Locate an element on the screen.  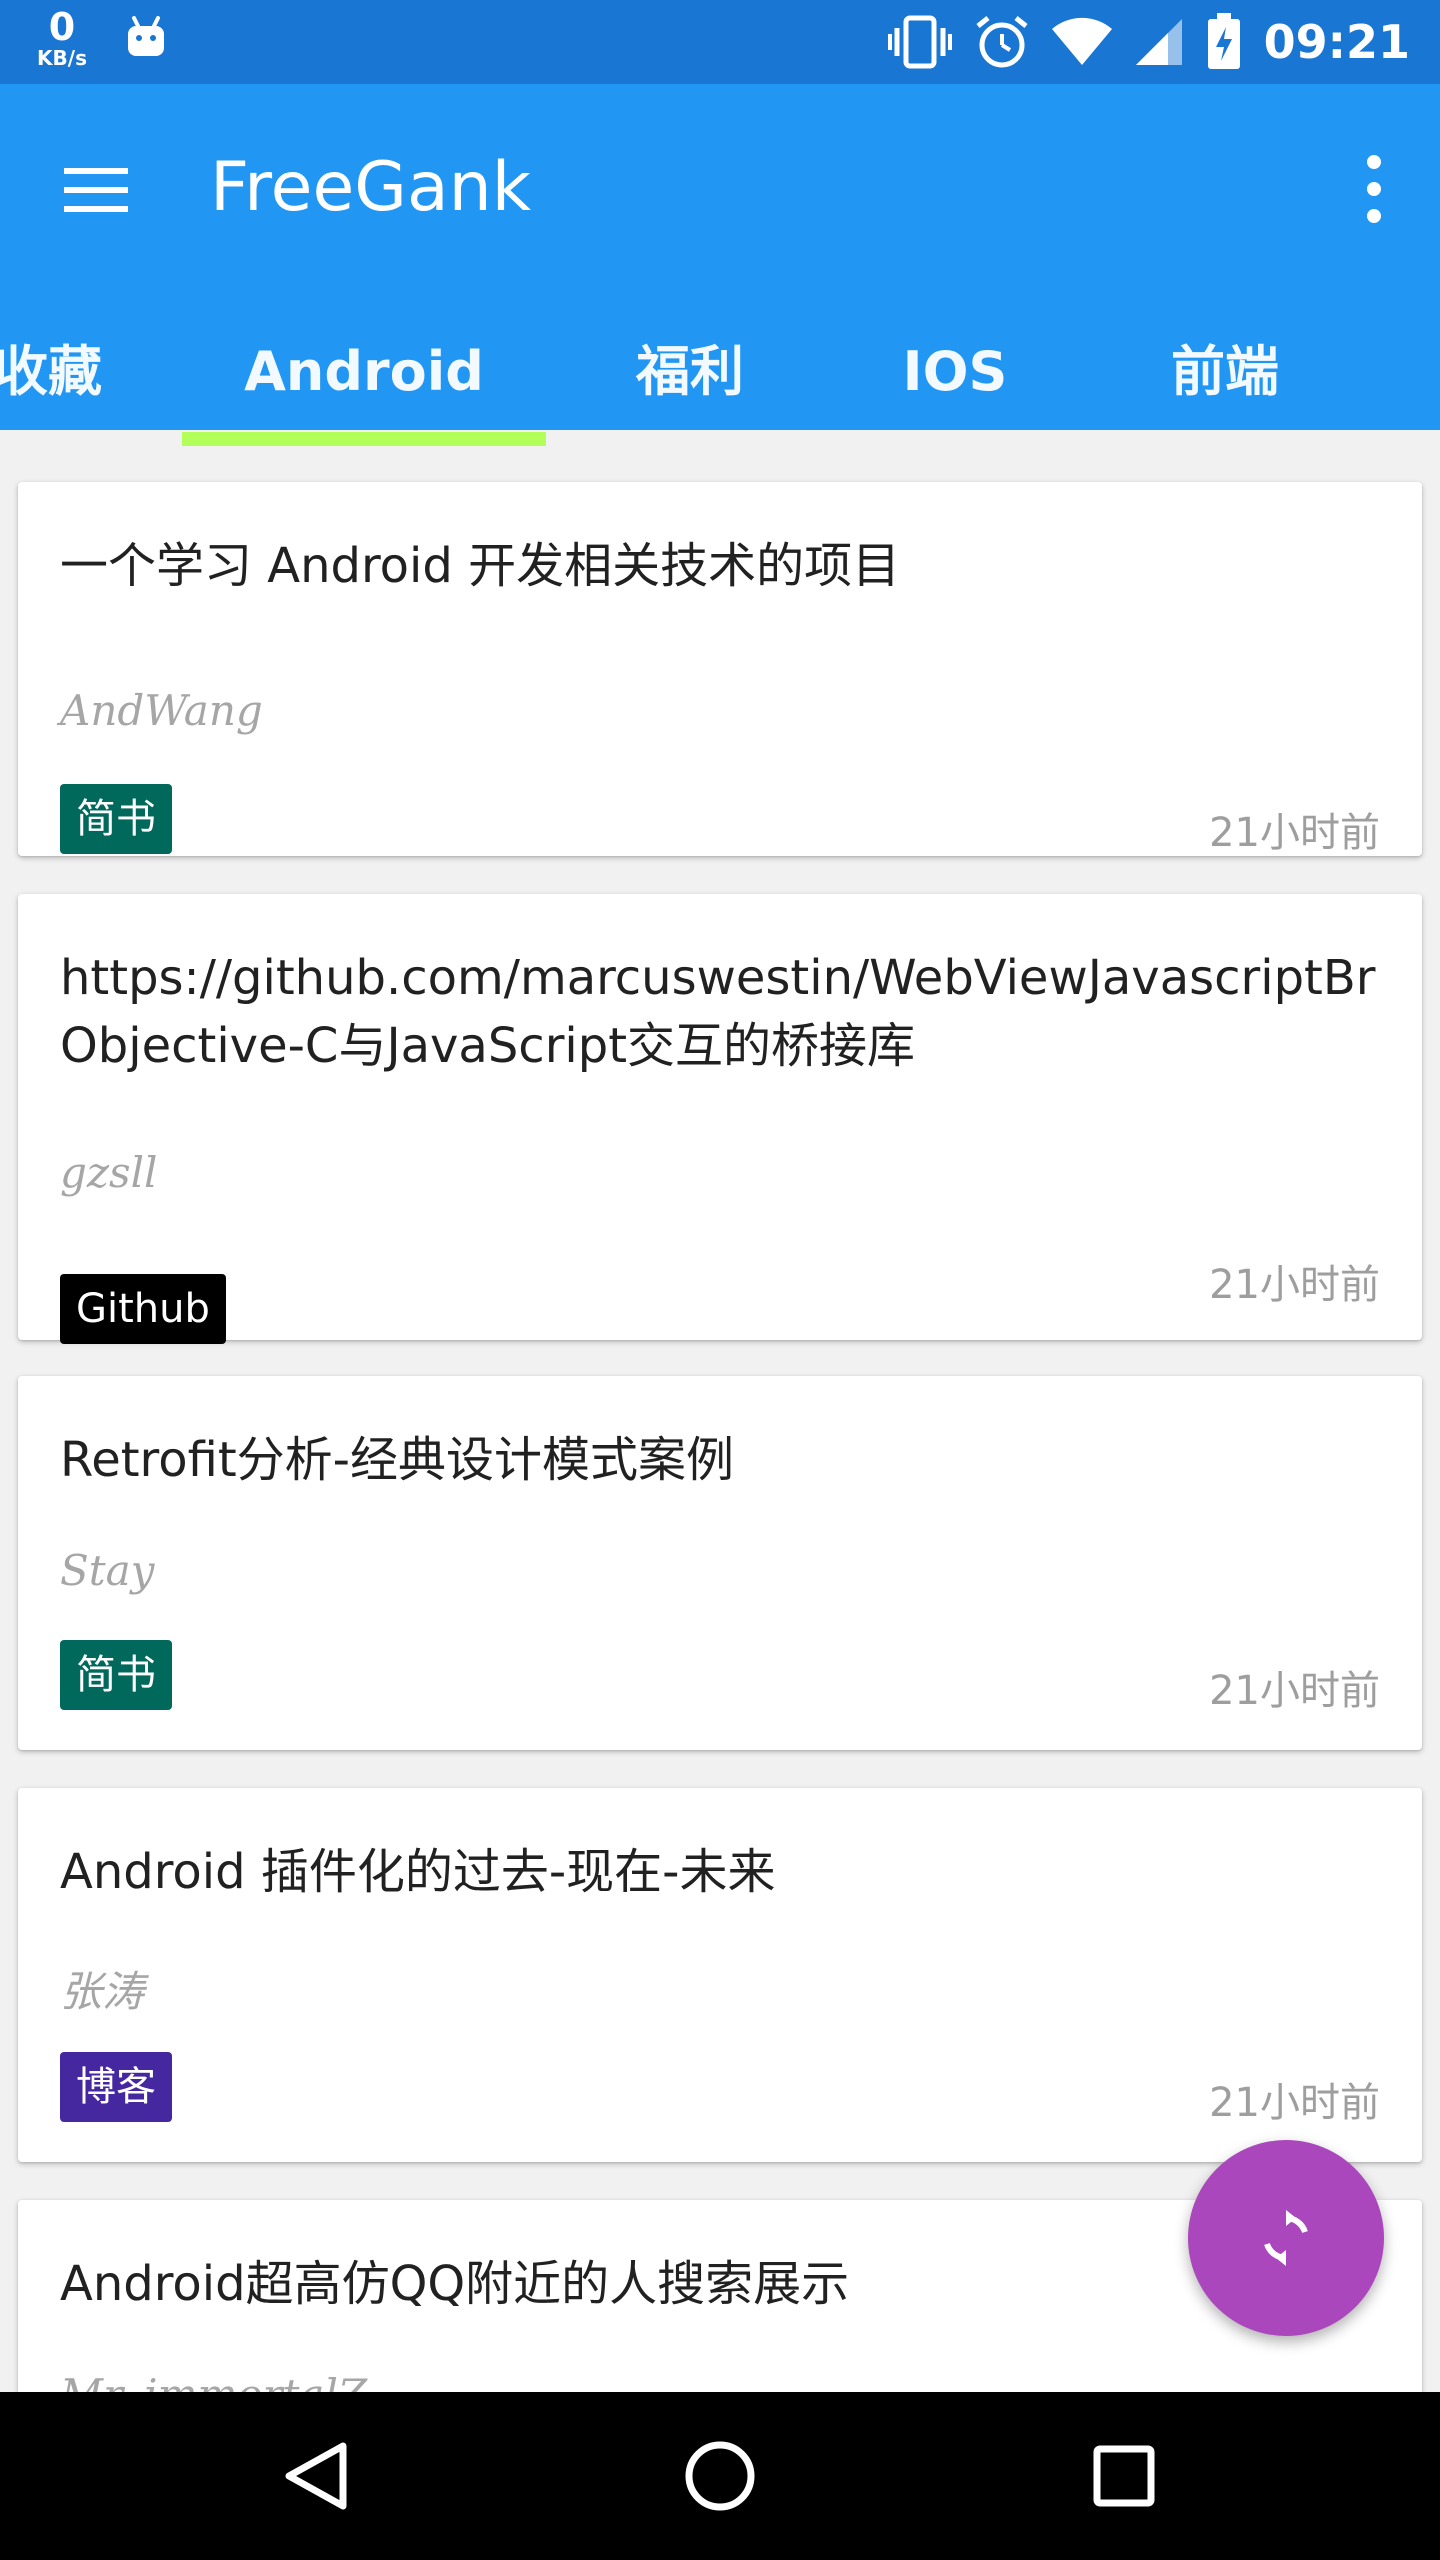
article-title: Android 插件化的过去-现在-未来 is located at coordinates (418, 1872).